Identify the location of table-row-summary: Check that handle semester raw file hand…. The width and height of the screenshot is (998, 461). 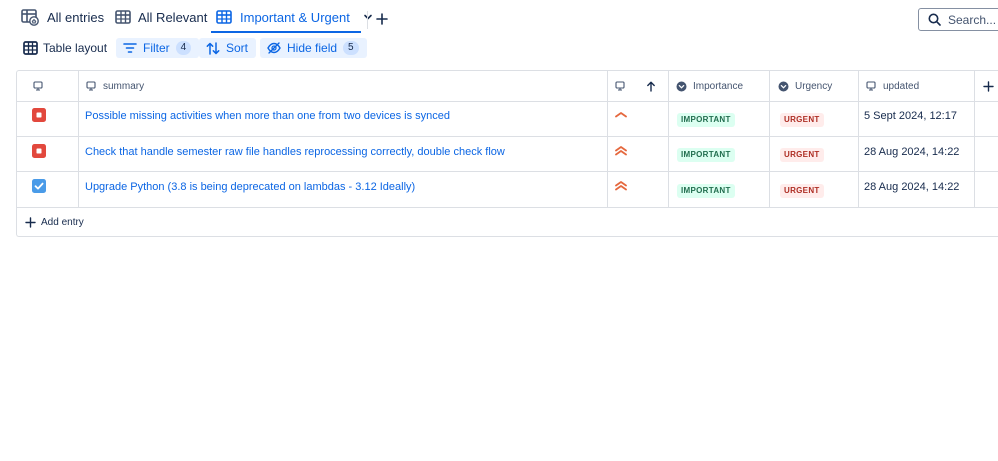
(295, 151).